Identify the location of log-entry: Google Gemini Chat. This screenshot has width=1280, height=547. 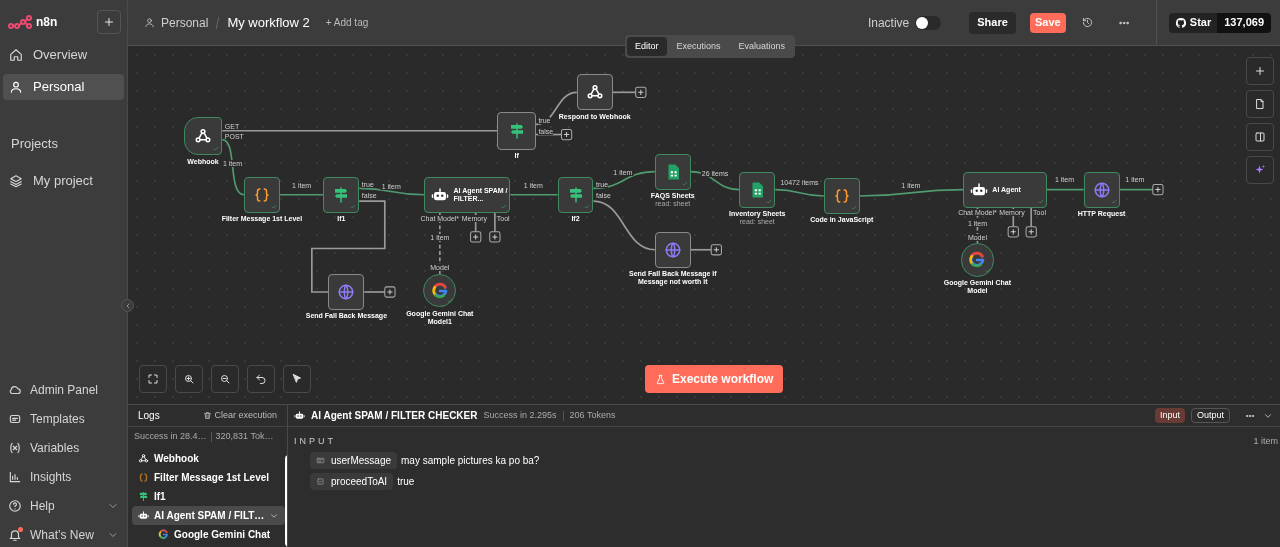
(209, 534).